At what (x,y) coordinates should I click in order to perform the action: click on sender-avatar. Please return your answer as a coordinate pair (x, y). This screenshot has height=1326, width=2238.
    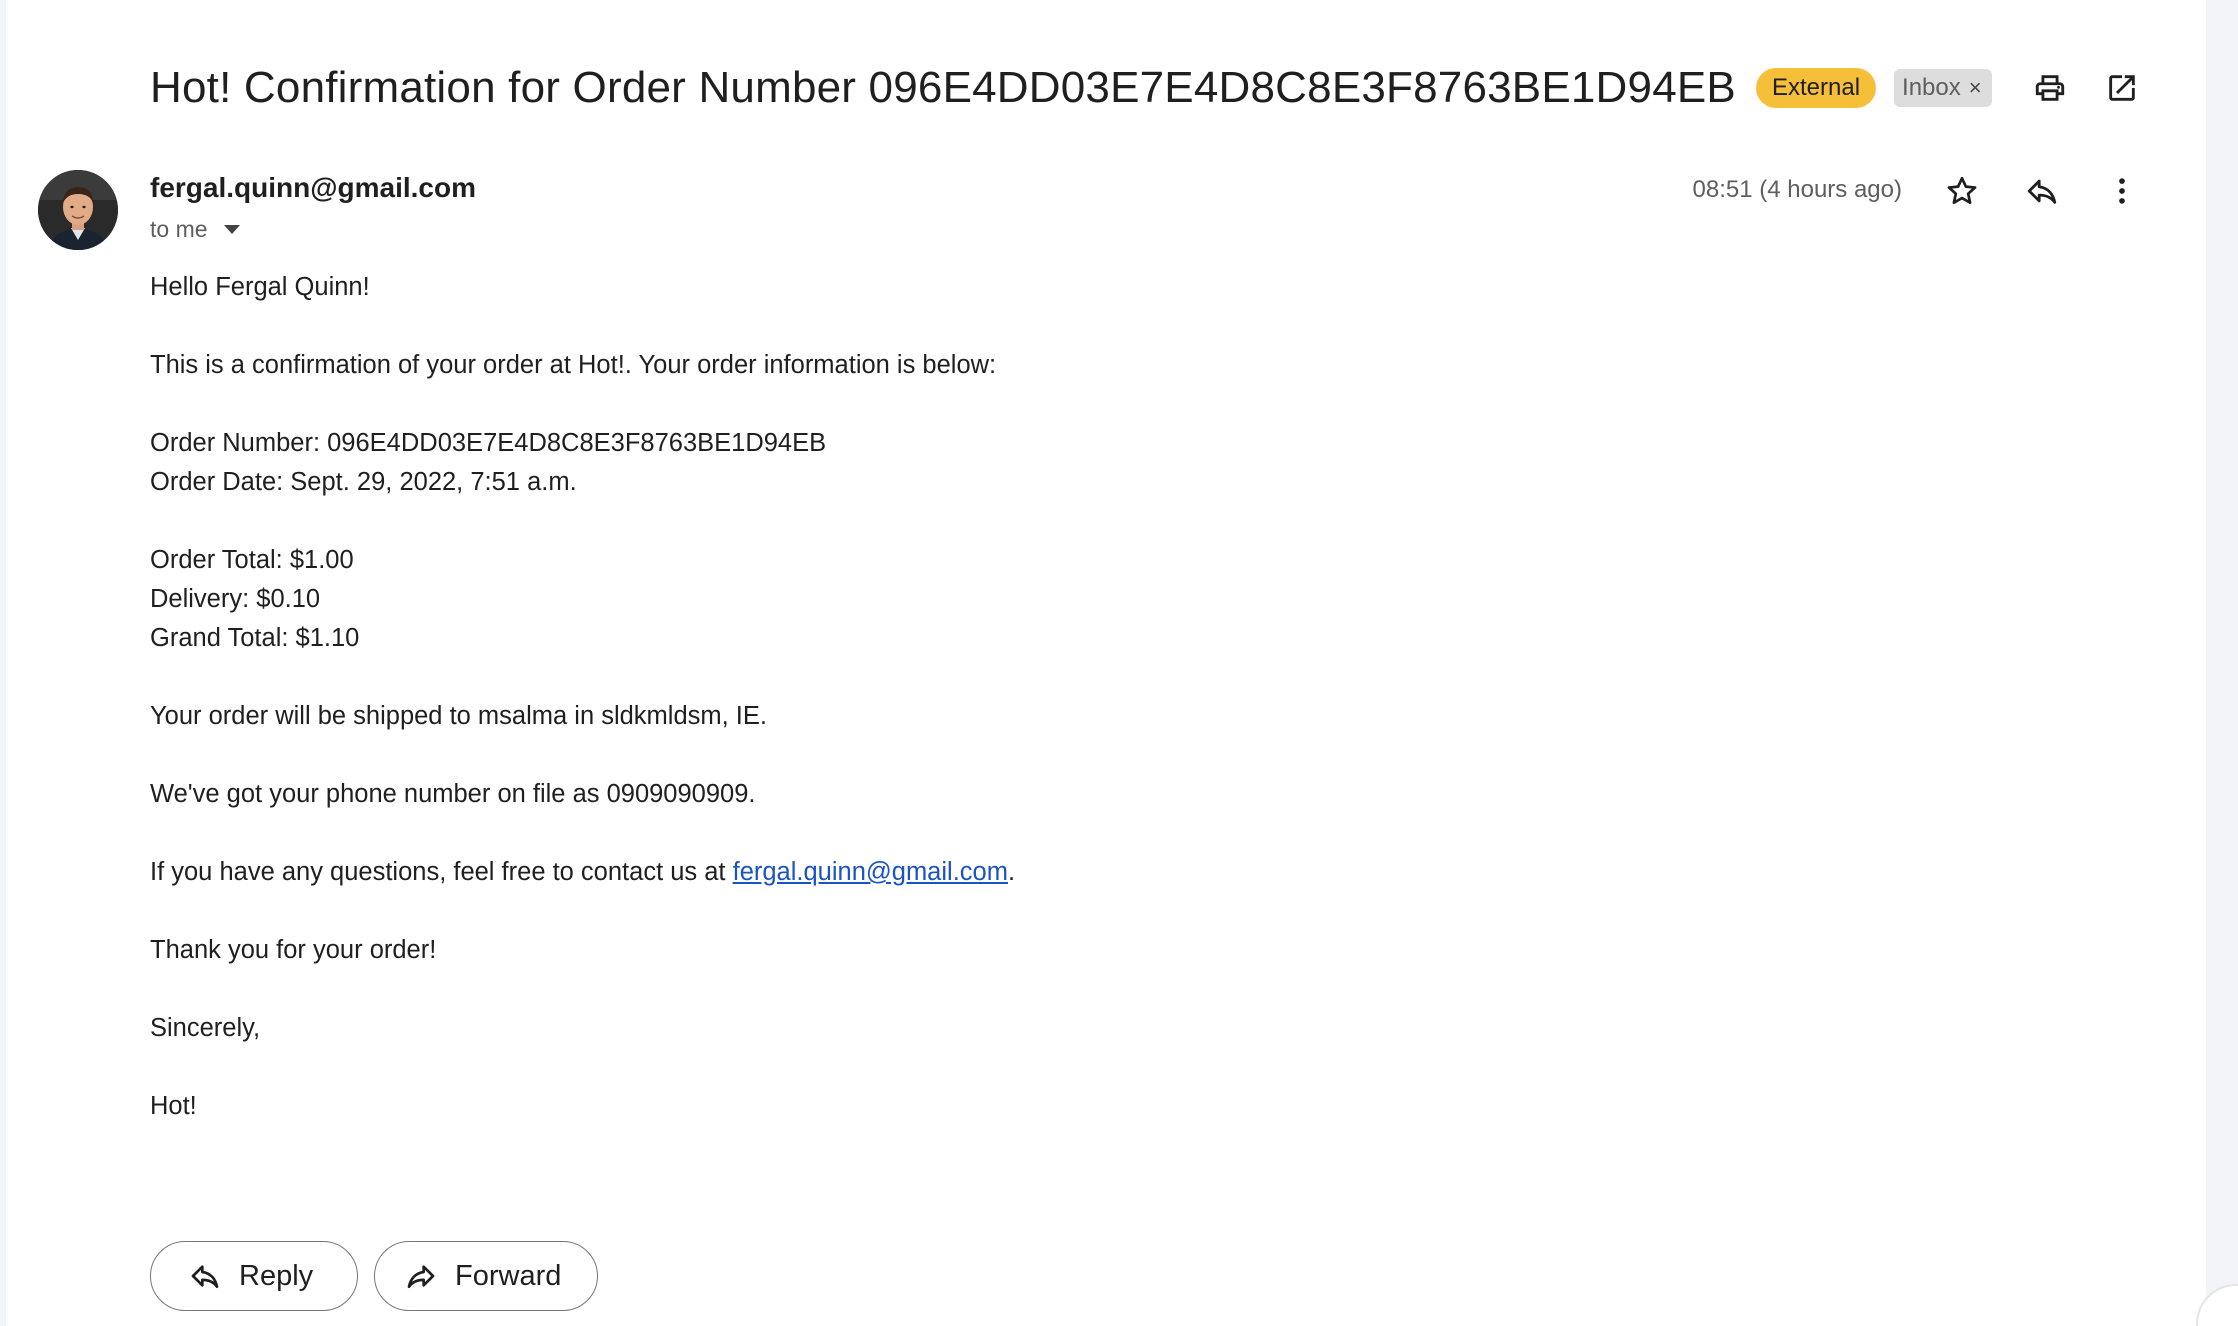
    Looking at the image, I should click on (78, 210).